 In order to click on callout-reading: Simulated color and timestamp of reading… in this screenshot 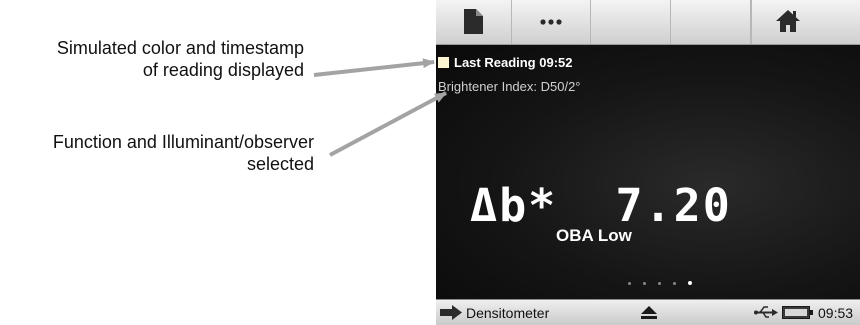, I will do `click(154, 59)`.